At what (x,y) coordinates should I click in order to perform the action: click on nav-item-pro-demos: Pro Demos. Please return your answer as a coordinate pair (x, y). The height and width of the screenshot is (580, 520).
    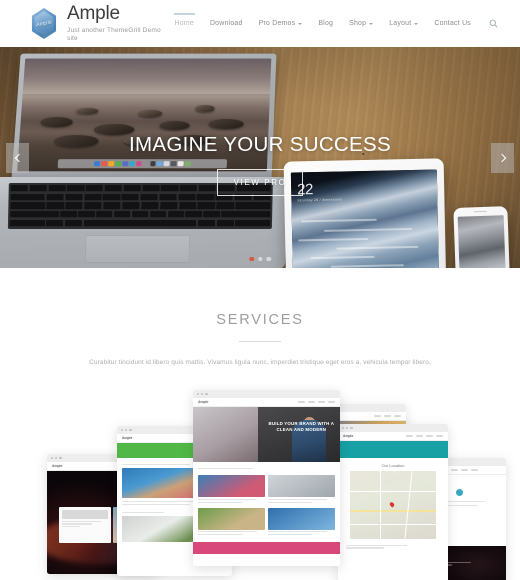
    Looking at the image, I should click on (281, 23).